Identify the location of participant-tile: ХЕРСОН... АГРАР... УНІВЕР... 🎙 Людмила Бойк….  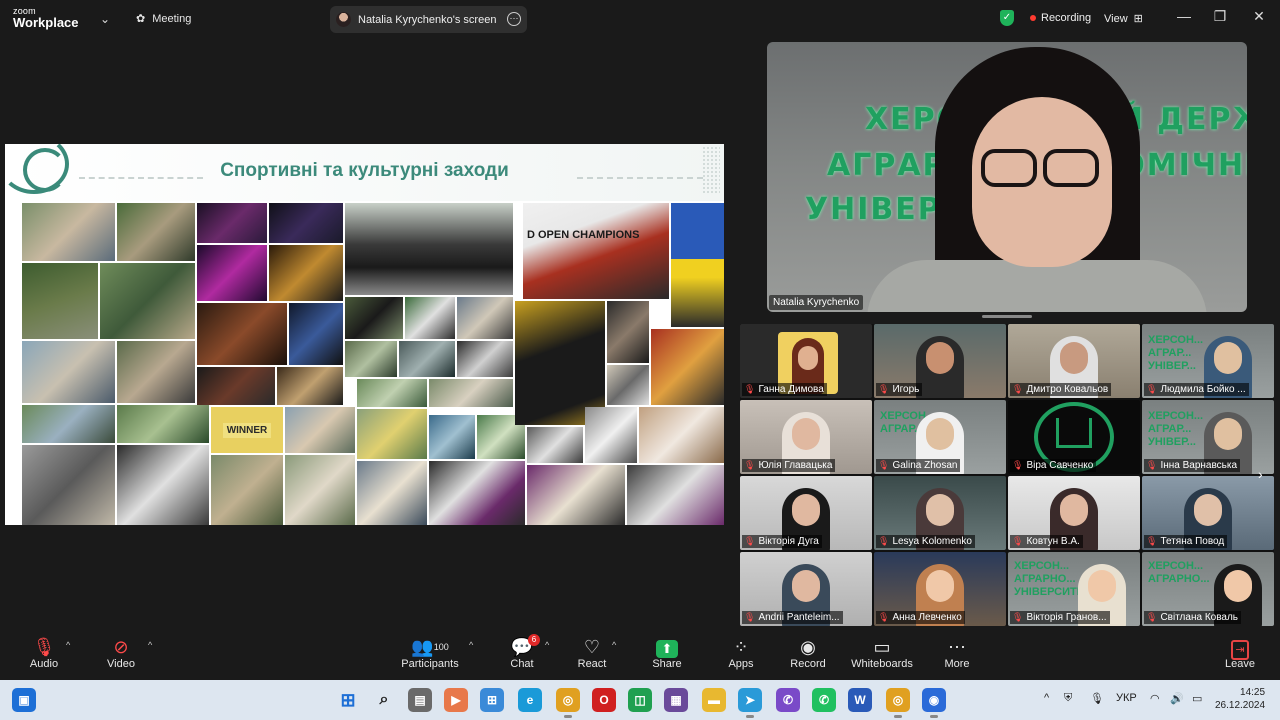
(1208, 361).